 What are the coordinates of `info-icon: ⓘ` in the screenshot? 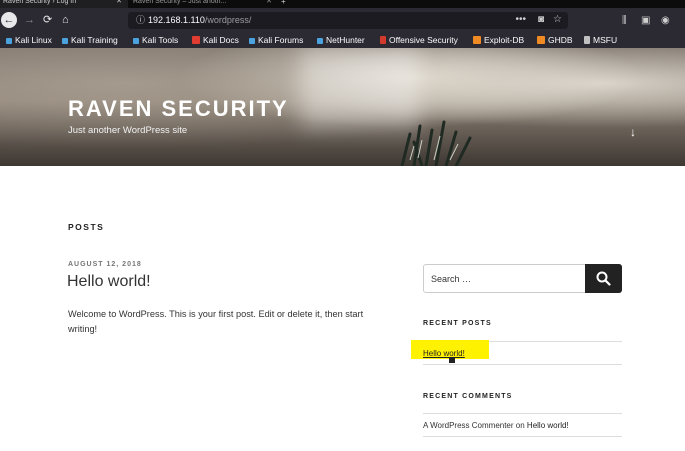 It's located at (140, 20).